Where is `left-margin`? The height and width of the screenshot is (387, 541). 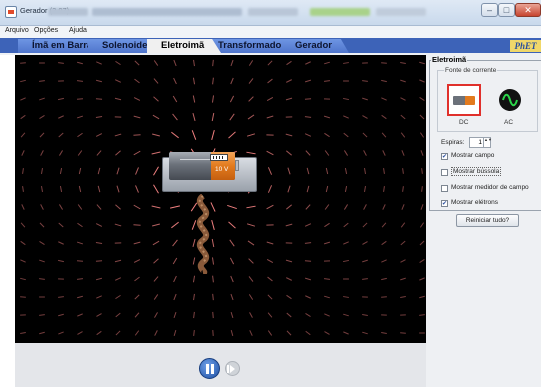
left-margin is located at coordinates (7, 221).